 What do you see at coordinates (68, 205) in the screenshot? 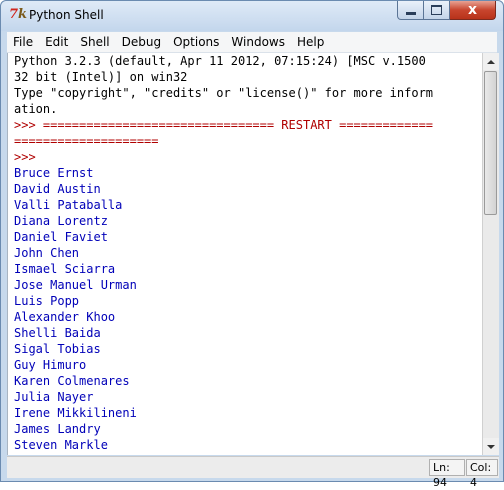
I see `output-line: Valli Pataballa` at bounding box center [68, 205].